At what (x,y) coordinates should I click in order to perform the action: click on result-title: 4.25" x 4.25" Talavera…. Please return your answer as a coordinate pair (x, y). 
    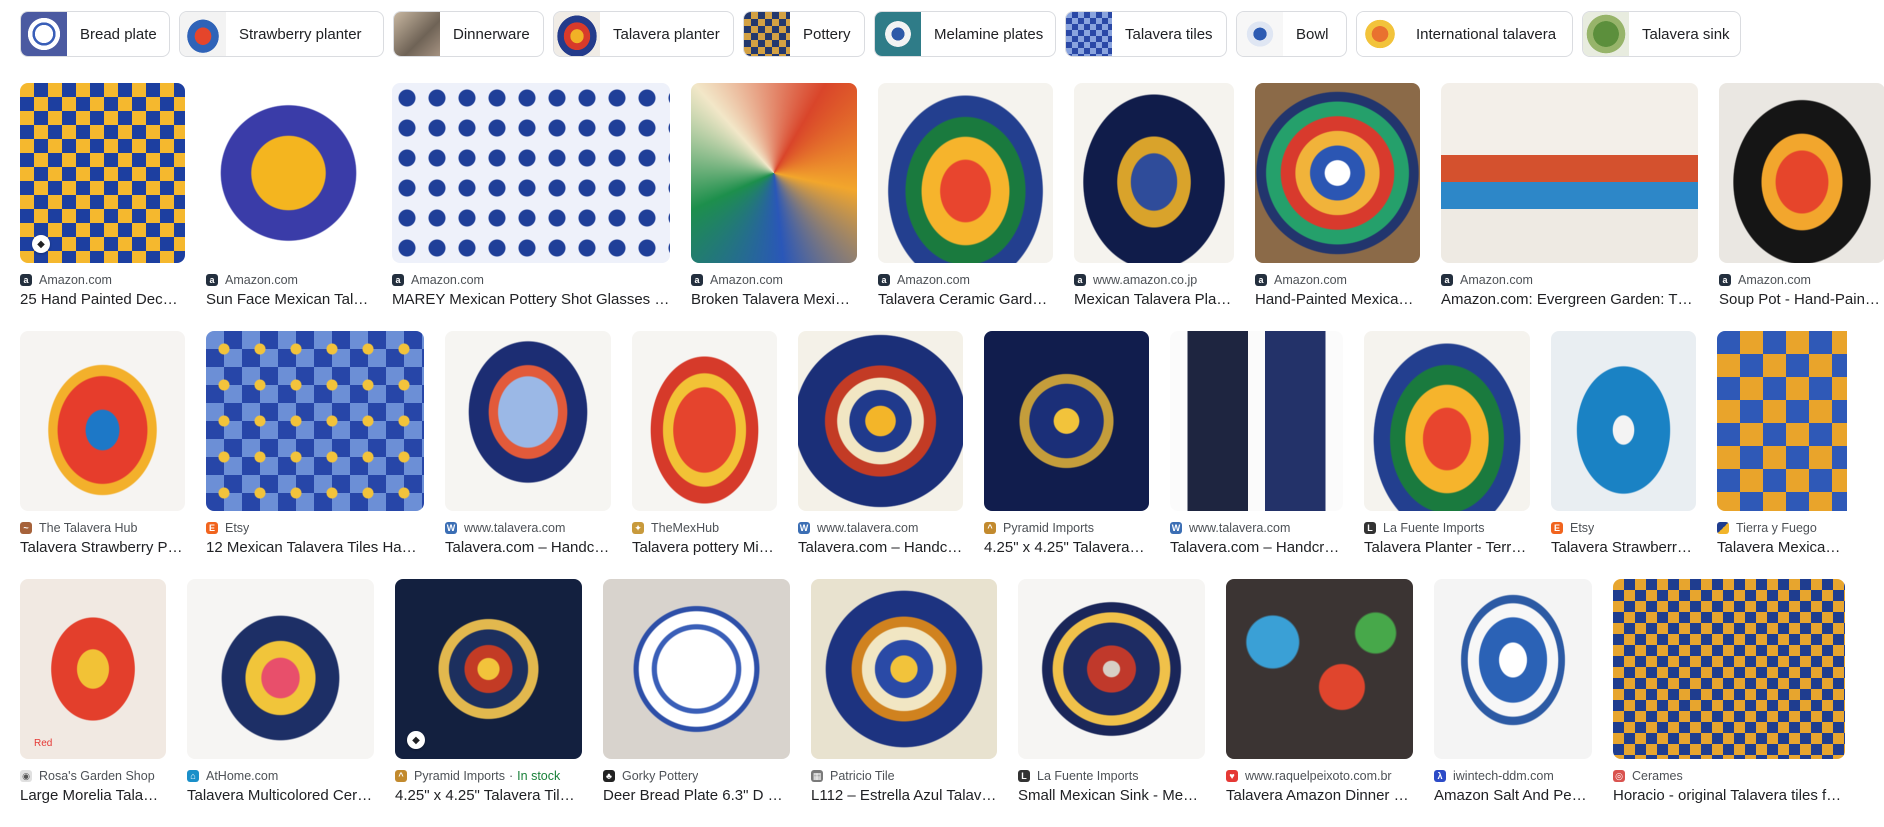
    Looking at the image, I should click on (1066, 547).